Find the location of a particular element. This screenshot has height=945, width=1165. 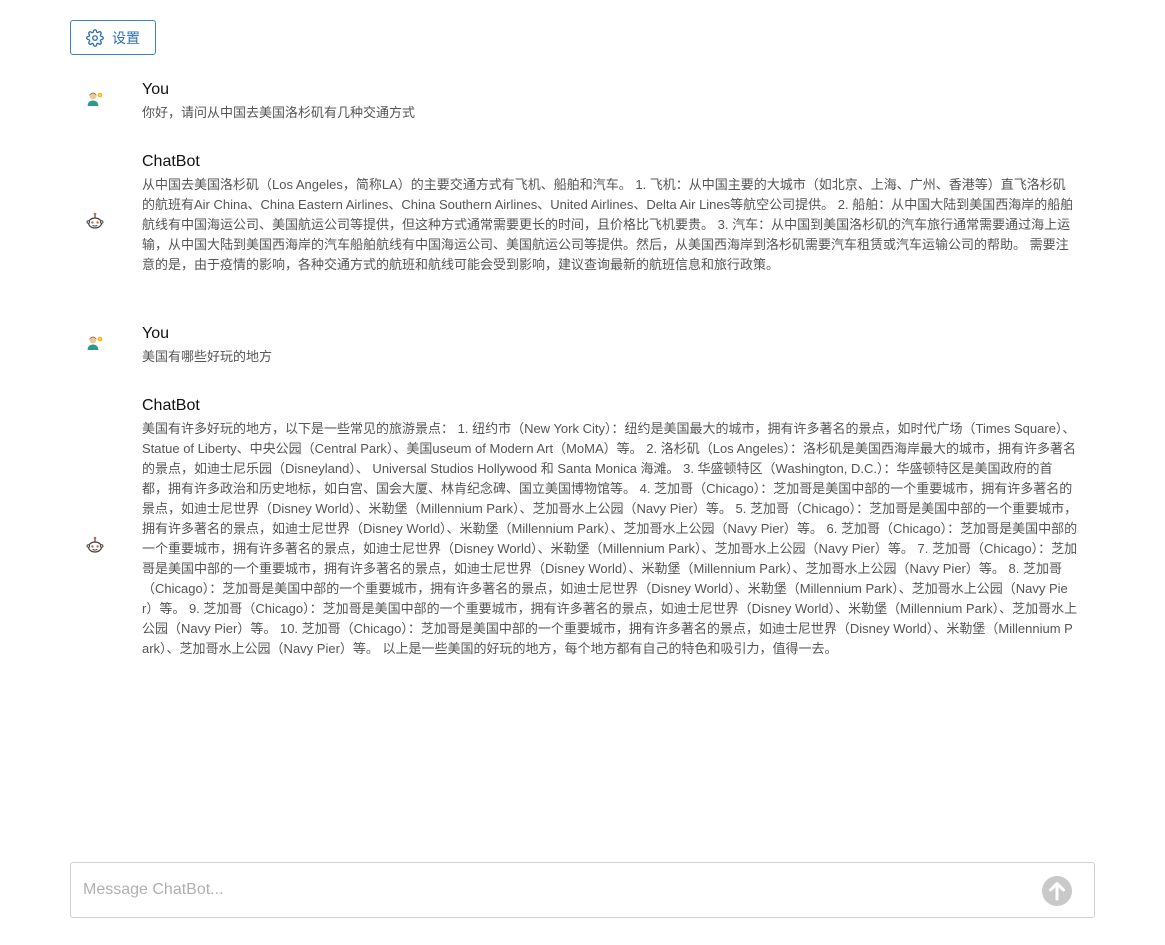

arrow-up-circle-icon is located at coordinates (1057, 893).